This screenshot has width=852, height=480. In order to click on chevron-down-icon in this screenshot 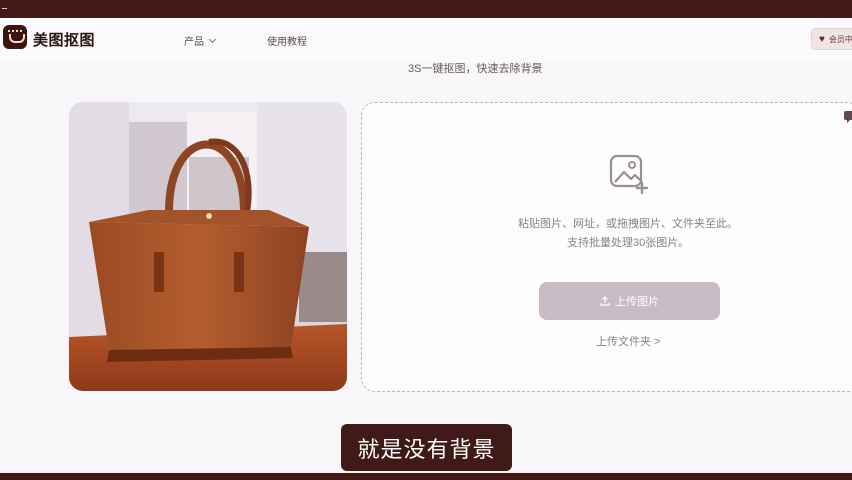, I will do `click(212, 39)`.